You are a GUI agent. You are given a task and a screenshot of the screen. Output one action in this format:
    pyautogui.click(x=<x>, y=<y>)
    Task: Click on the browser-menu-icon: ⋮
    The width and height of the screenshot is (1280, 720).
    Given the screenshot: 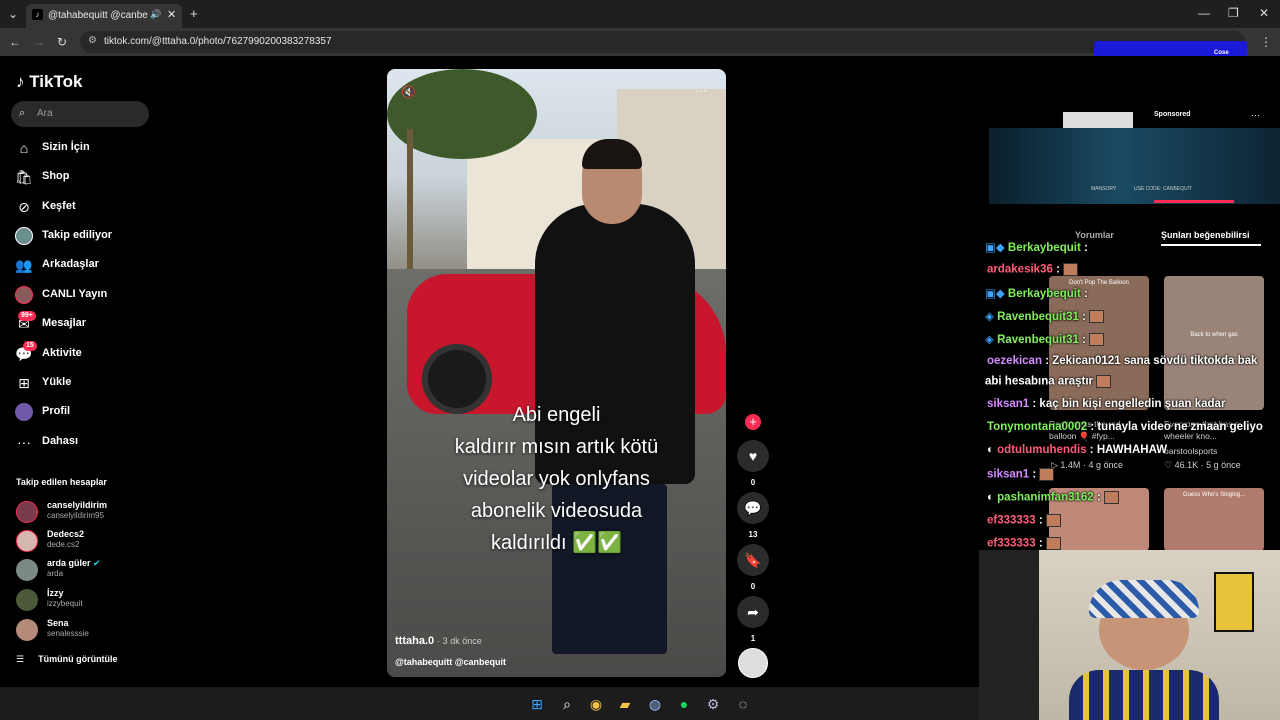 What is the action you would take?
    pyautogui.click(x=1266, y=42)
    